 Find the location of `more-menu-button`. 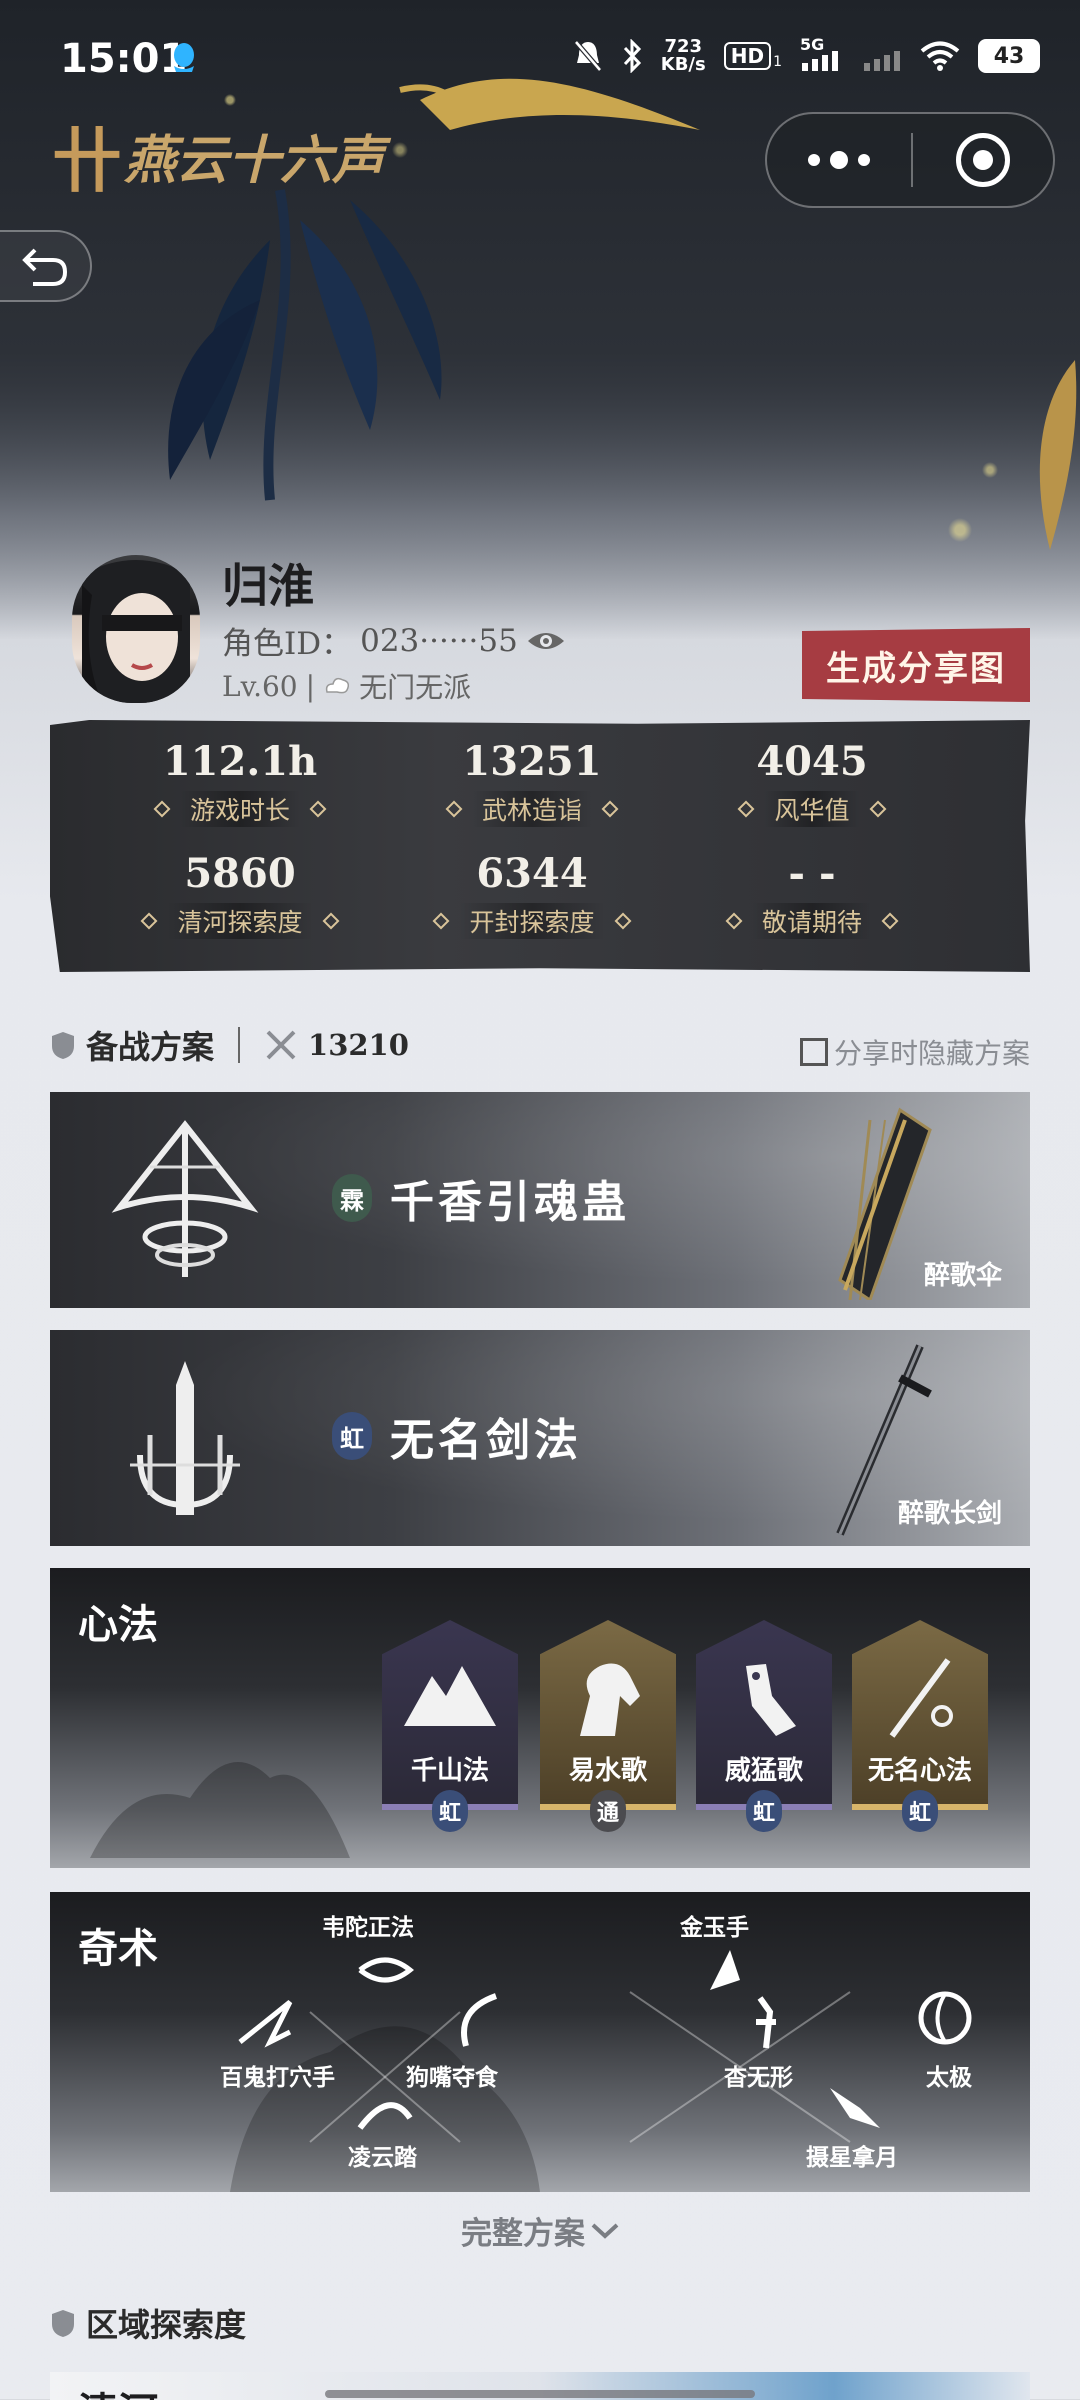

more-menu-button is located at coordinates (839, 160).